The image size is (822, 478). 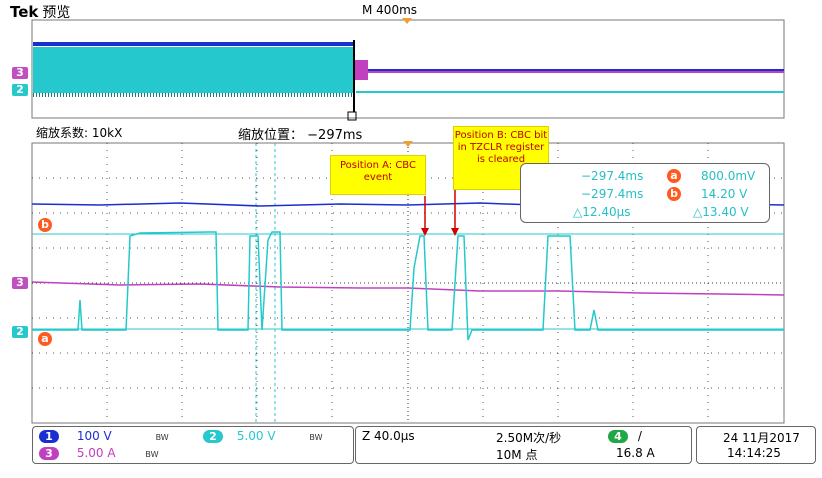 What do you see at coordinates (388, 436) in the screenshot?
I see `zoom-time: Z 40.0µs` at bounding box center [388, 436].